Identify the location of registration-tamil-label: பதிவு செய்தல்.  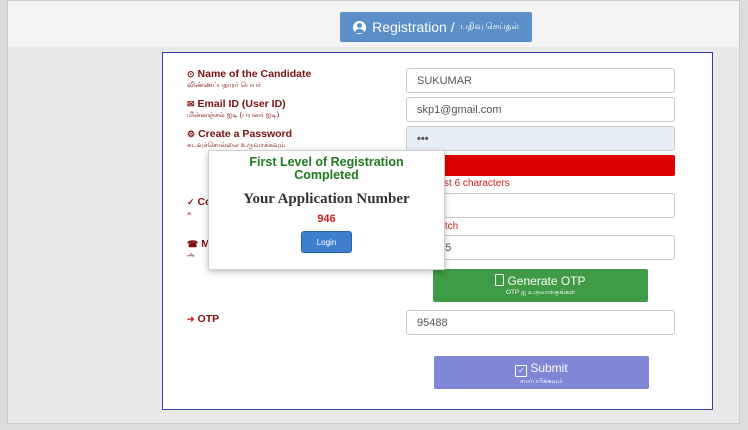
(489, 26).